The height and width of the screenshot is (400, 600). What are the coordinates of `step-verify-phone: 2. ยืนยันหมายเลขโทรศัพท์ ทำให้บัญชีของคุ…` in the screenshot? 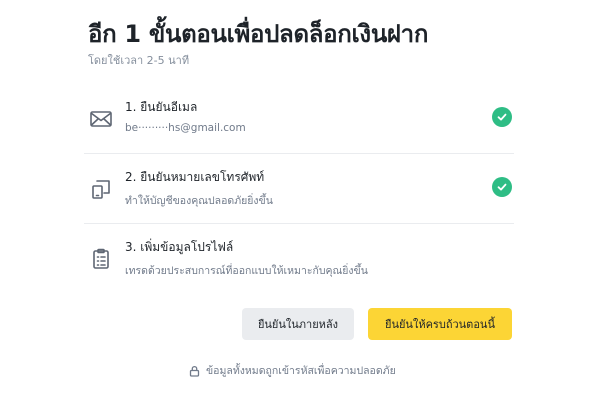 It's located at (299, 189).